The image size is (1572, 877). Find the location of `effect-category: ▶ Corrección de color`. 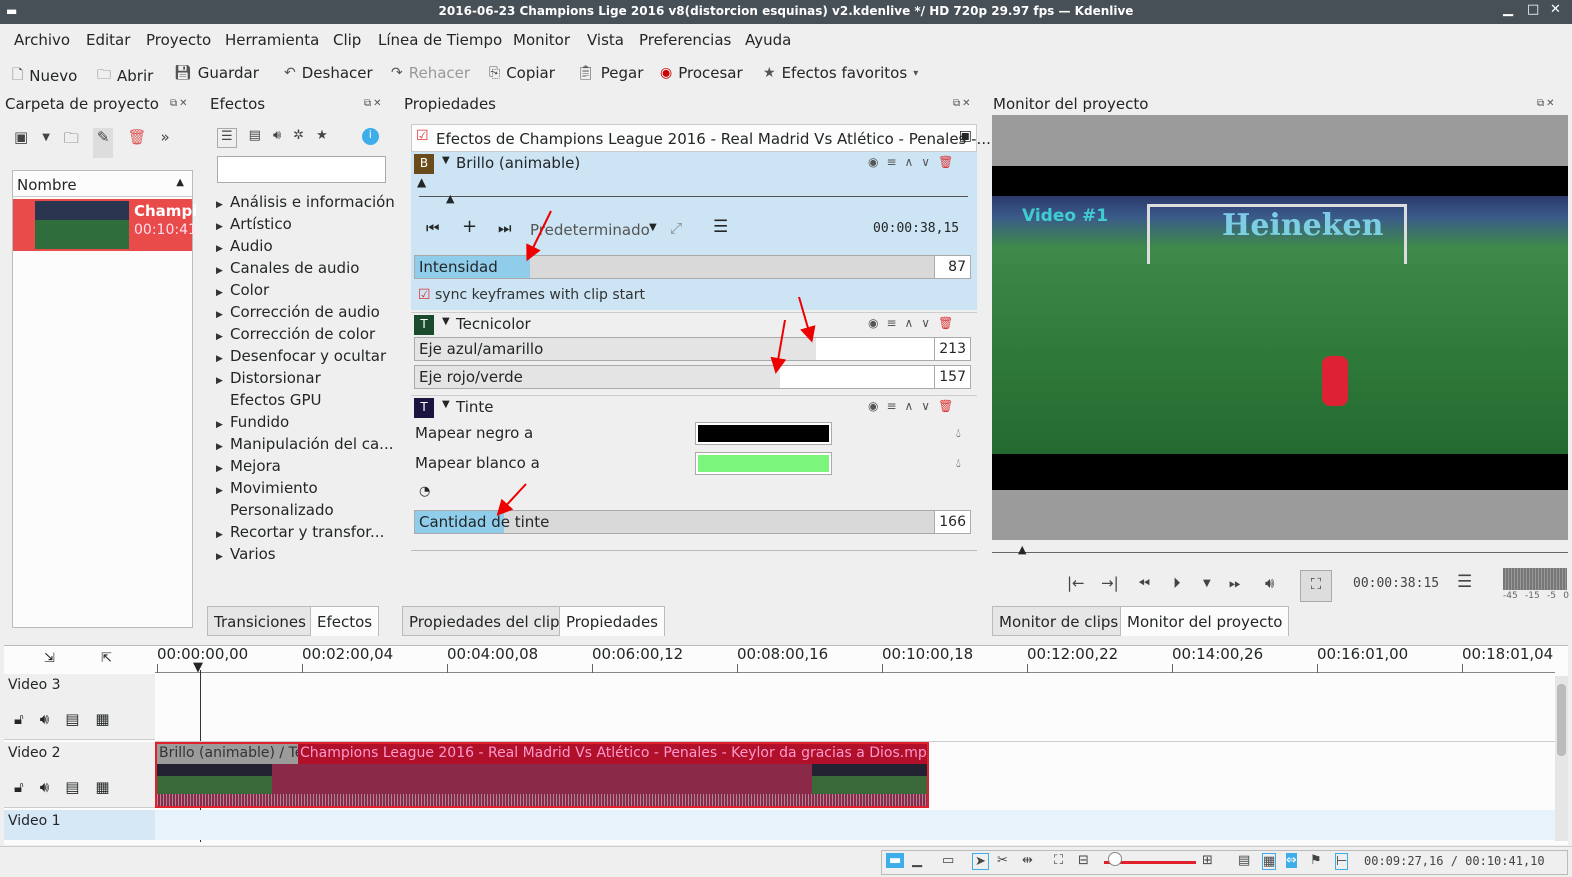

effect-category: ▶ Corrección de color is located at coordinates (295, 334).